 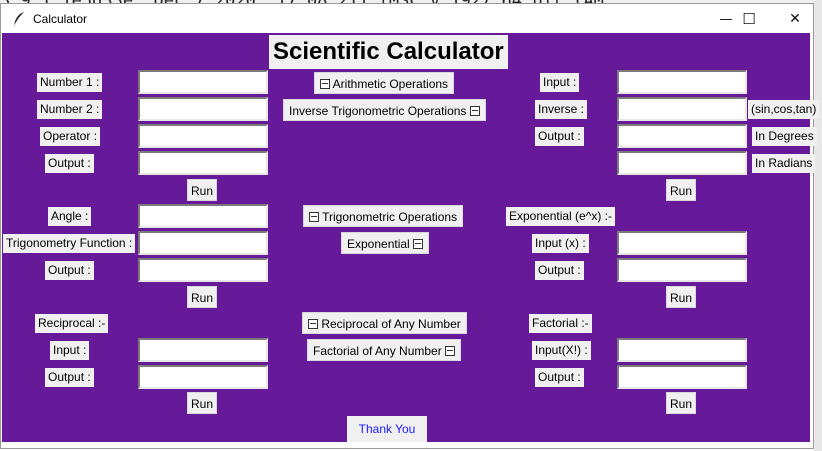 I want to click on thank-you-button: Thank You, so click(x=387, y=429).